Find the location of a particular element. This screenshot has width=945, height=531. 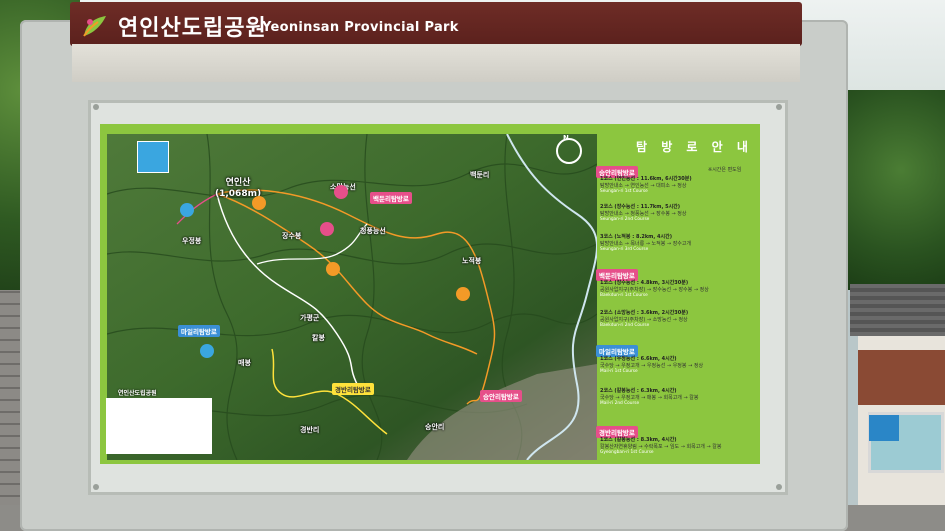

trail-tag-baekdun: 백둔리탐방로 is located at coordinates (391, 198).